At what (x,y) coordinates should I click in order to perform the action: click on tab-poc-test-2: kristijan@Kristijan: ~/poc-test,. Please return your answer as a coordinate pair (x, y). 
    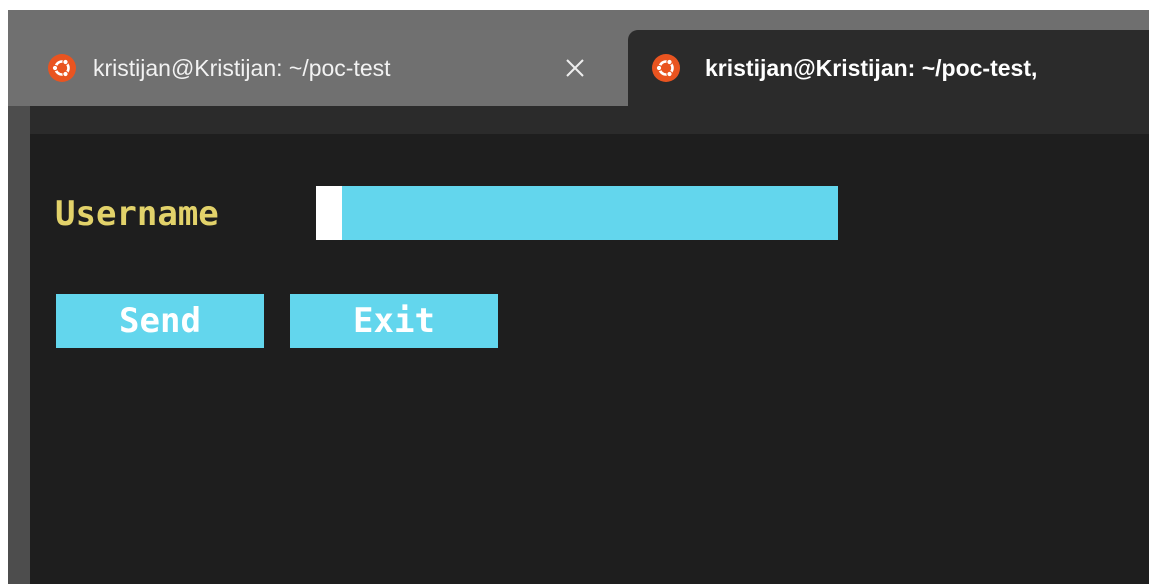
    Looking at the image, I should click on (888, 68).